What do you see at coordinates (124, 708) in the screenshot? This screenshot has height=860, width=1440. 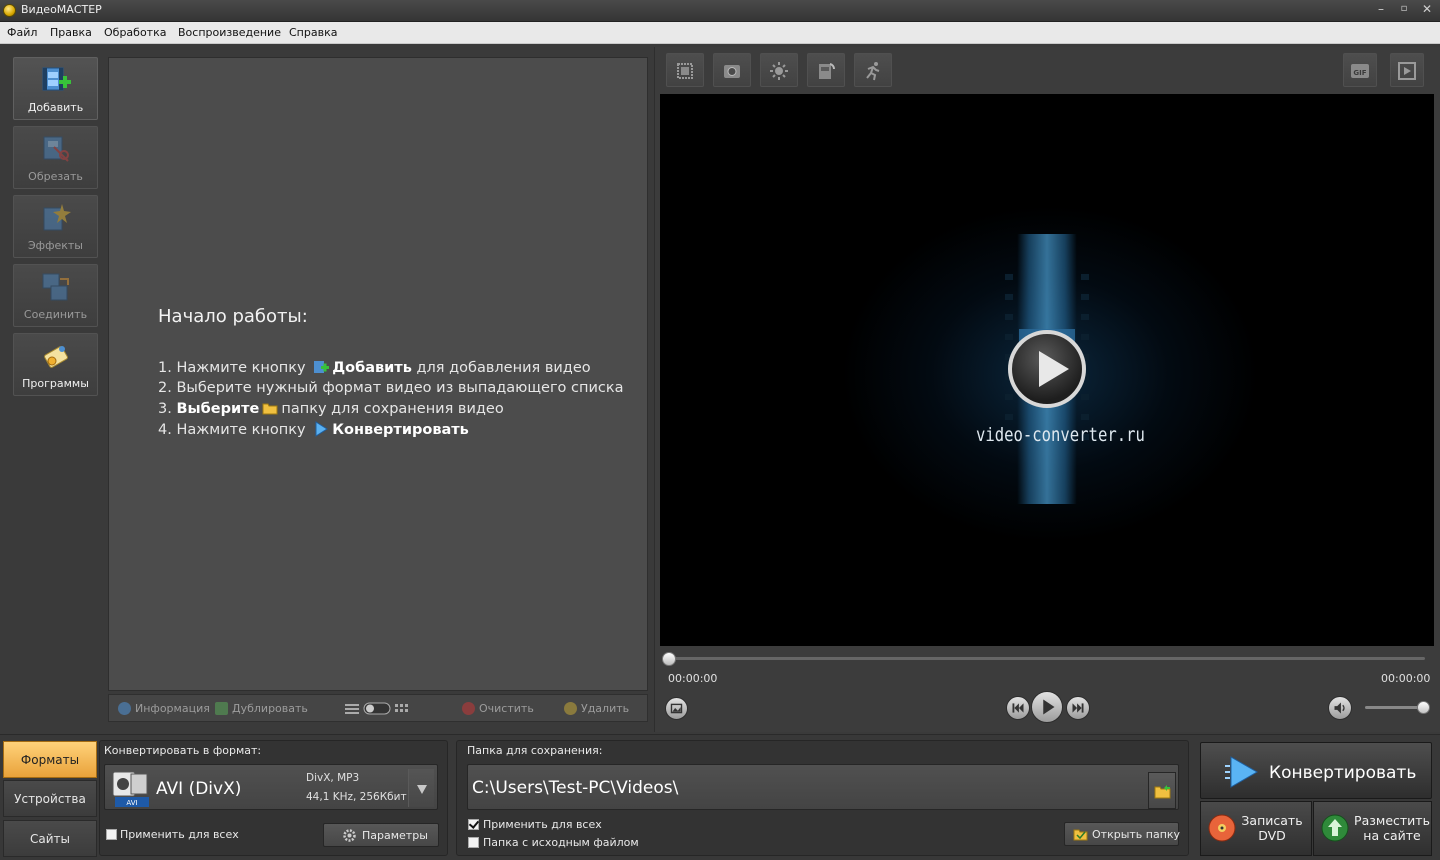 I see `info-icon` at bounding box center [124, 708].